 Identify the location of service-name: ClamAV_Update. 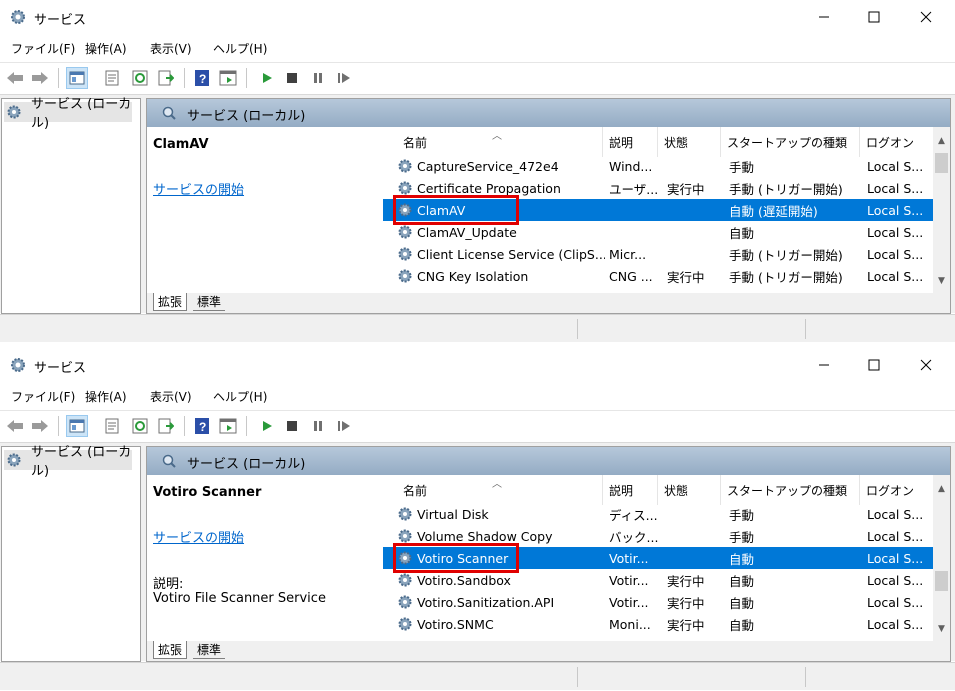
(467, 232).